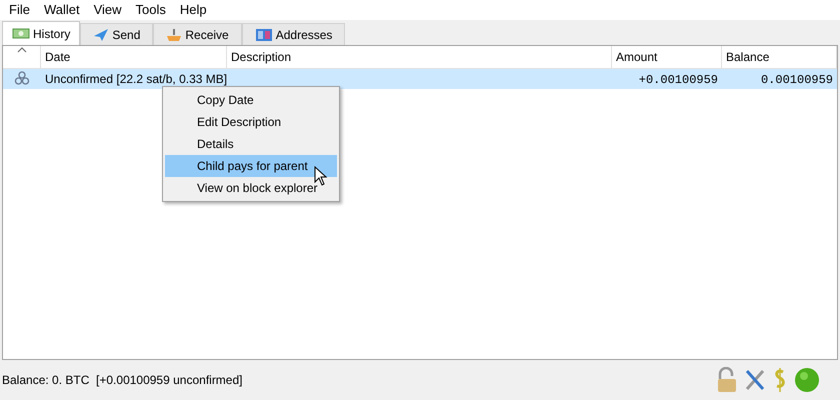  What do you see at coordinates (107, 10) in the screenshot?
I see `menu-item: View` at bounding box center [107, 10].